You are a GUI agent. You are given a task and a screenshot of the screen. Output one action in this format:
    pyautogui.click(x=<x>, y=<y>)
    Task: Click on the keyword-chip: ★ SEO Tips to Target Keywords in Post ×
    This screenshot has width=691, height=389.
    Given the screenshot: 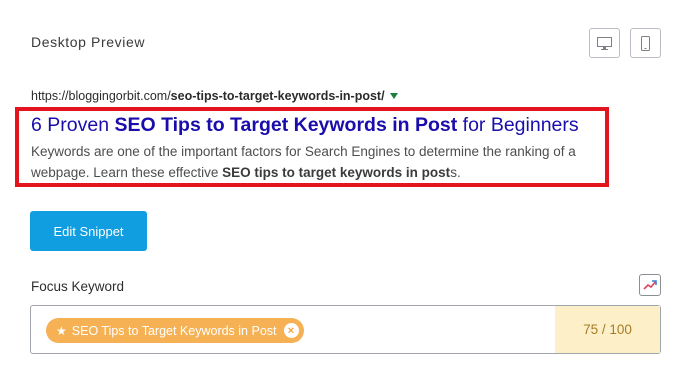 What is the action you would take?
    pyautogui.click(x=175, y=330)
    